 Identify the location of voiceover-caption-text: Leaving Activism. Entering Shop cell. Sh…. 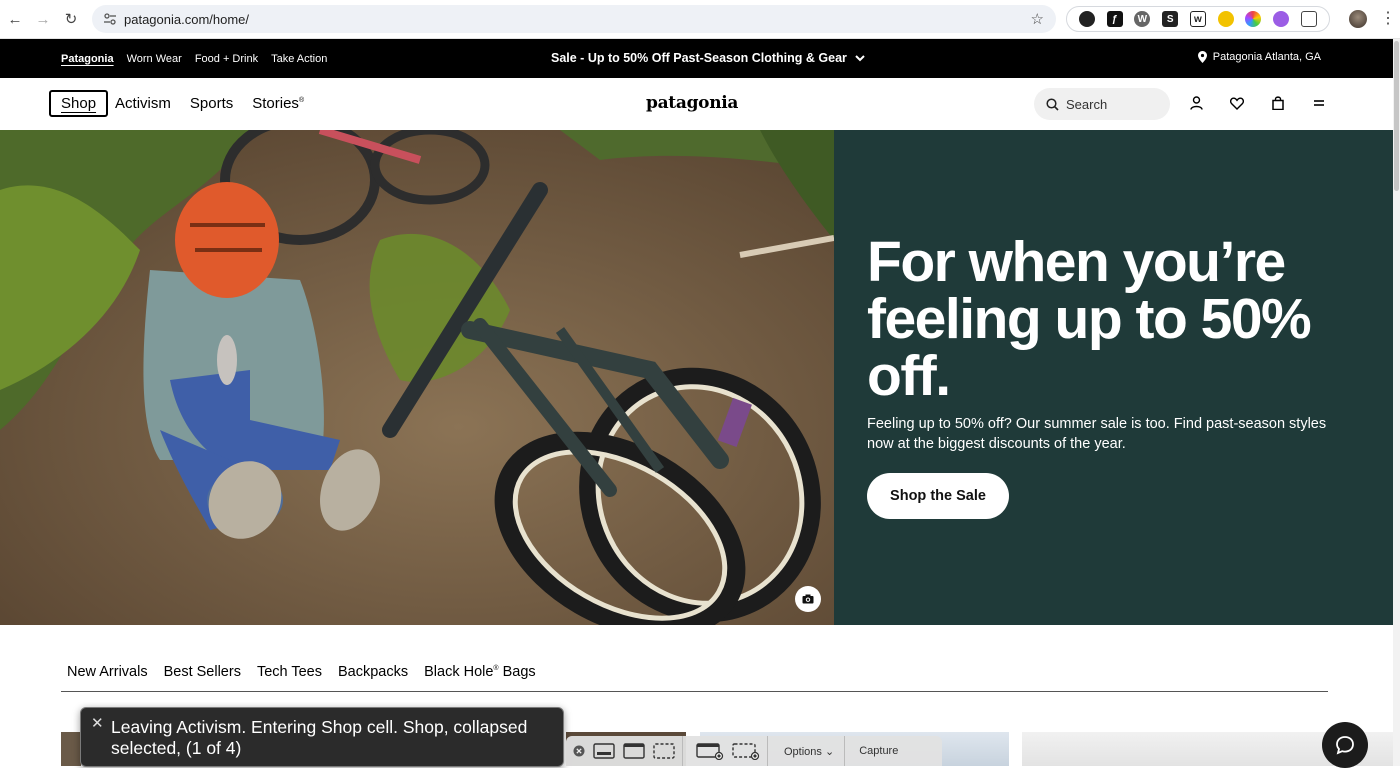
(319, 737).